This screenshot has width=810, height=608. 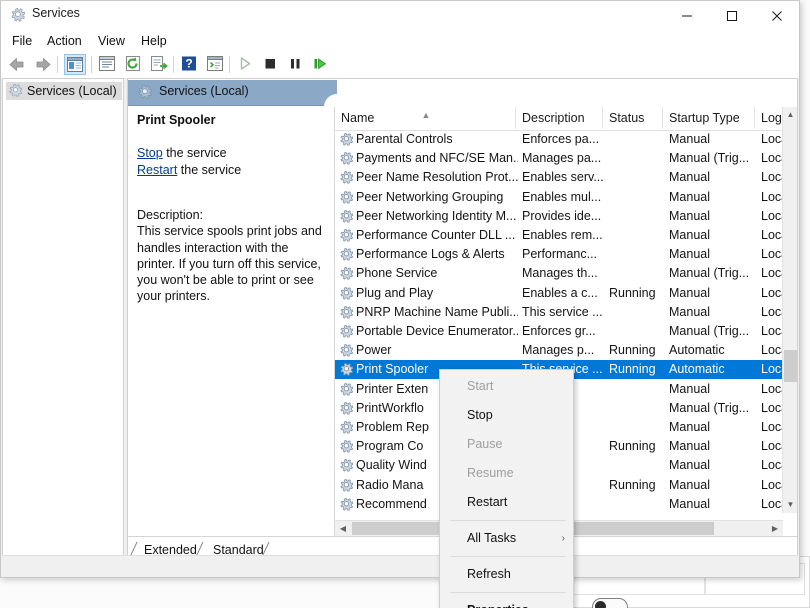 I want to click on menu-help: Help, so click(x=154, y=41).